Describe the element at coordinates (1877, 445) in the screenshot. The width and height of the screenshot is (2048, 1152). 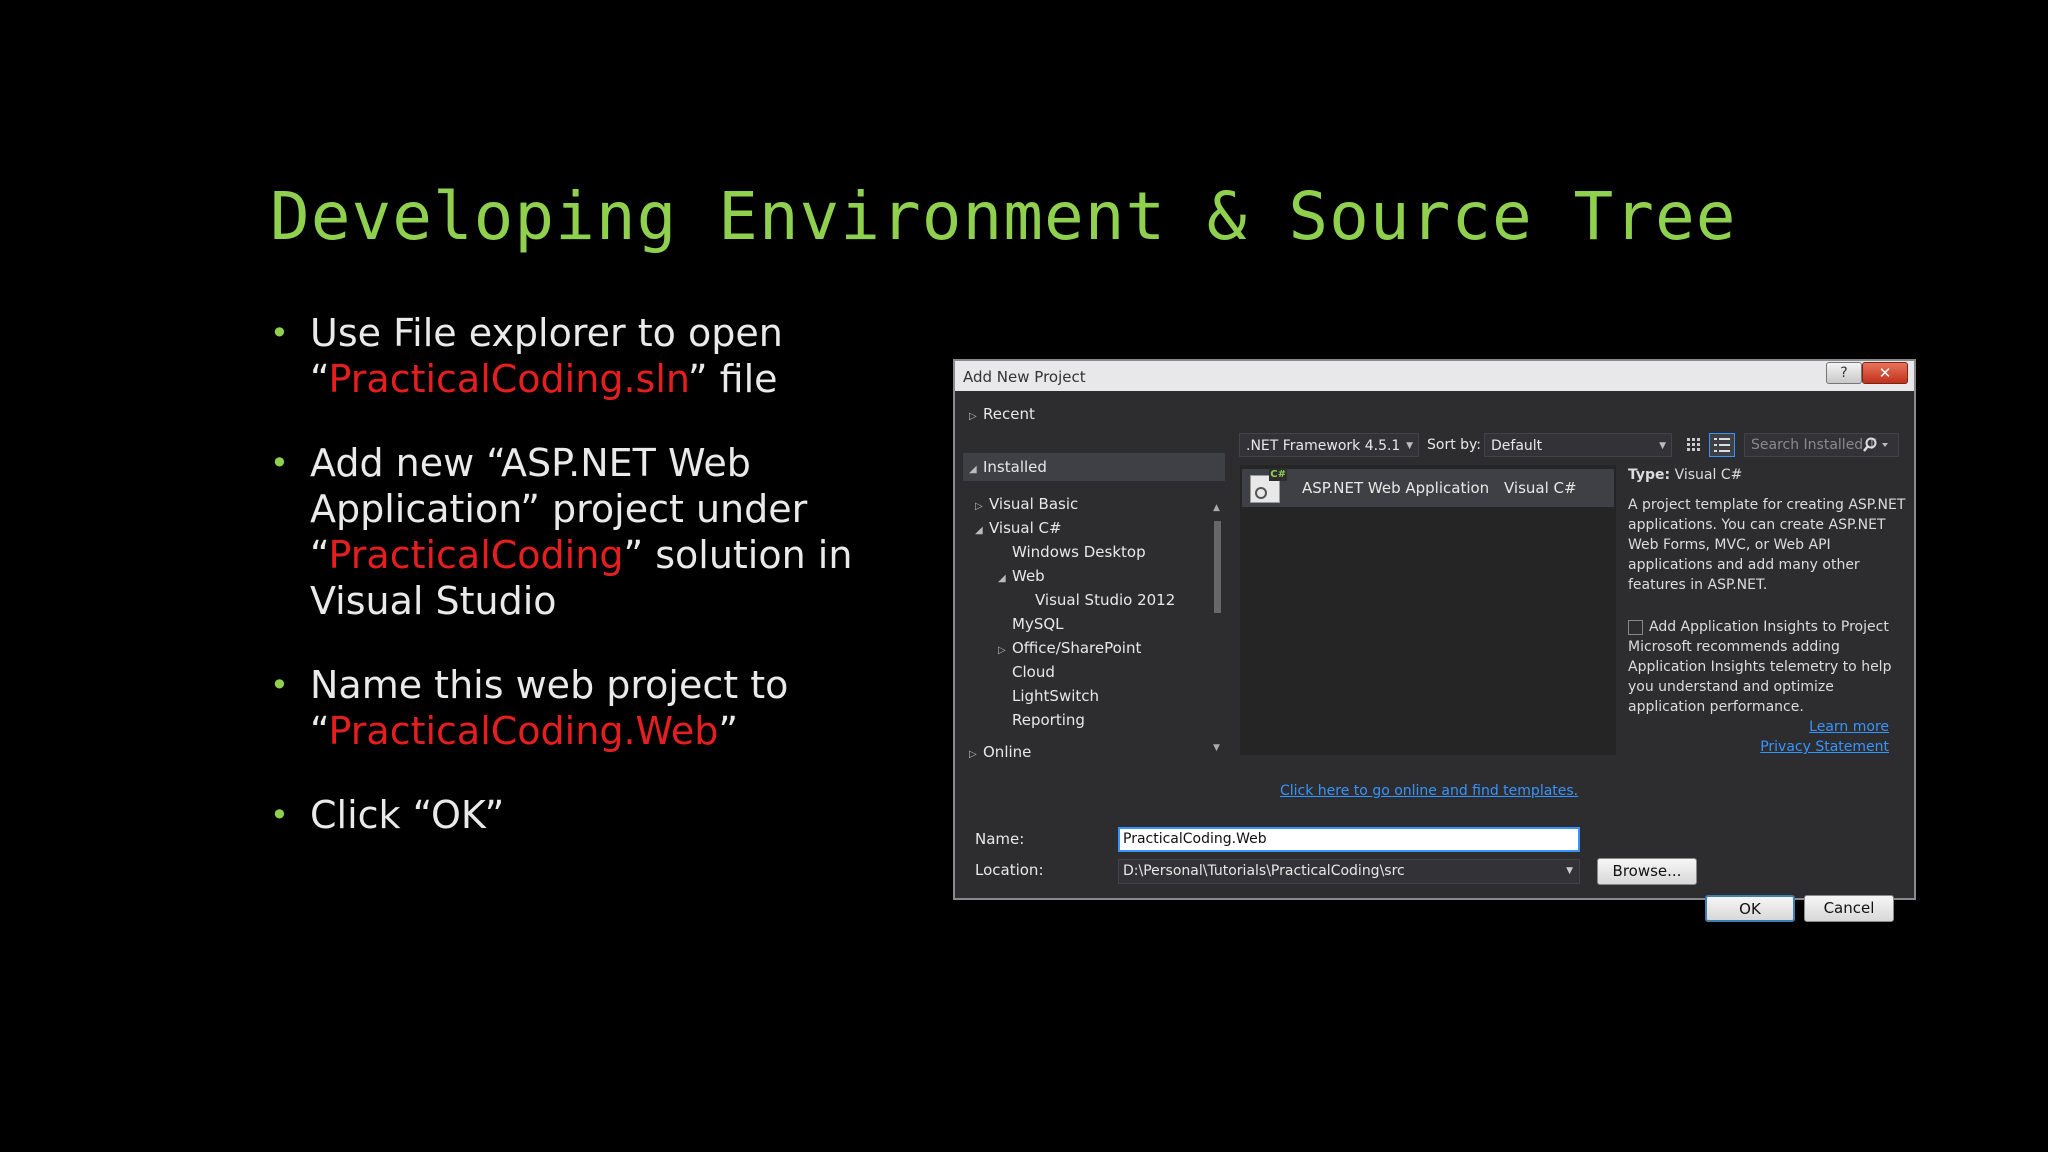
I see `search-icon` at that location.